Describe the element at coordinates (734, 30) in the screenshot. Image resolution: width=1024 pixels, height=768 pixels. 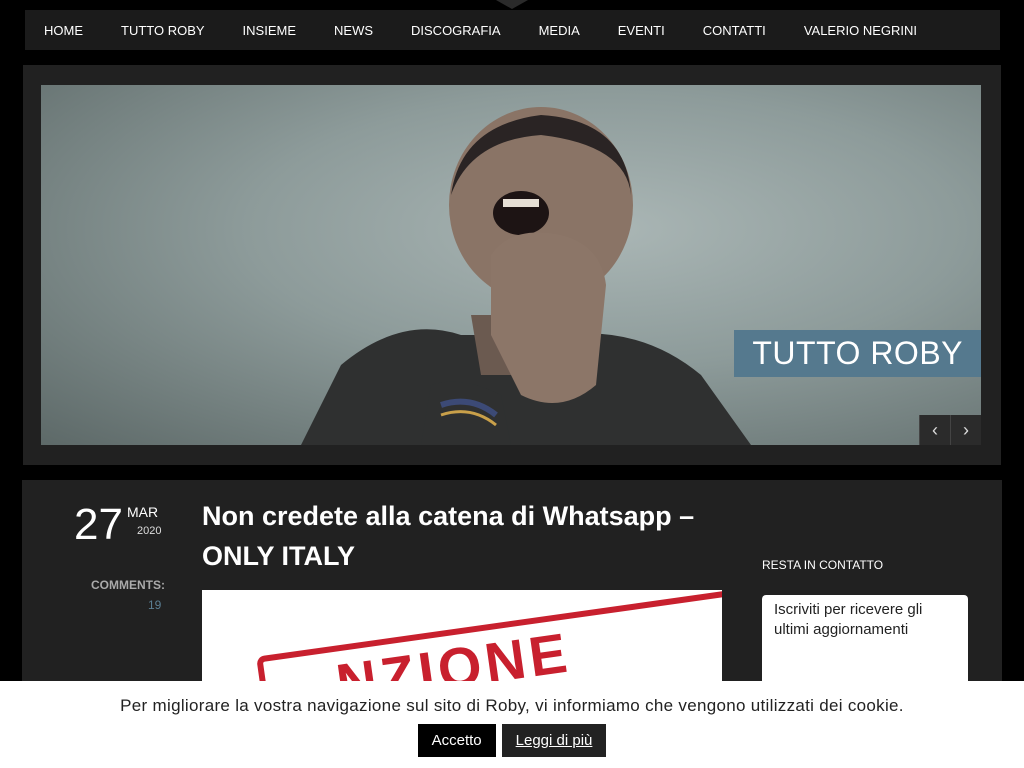
I see `nav-item-contatti: CONTATTI` at that location.